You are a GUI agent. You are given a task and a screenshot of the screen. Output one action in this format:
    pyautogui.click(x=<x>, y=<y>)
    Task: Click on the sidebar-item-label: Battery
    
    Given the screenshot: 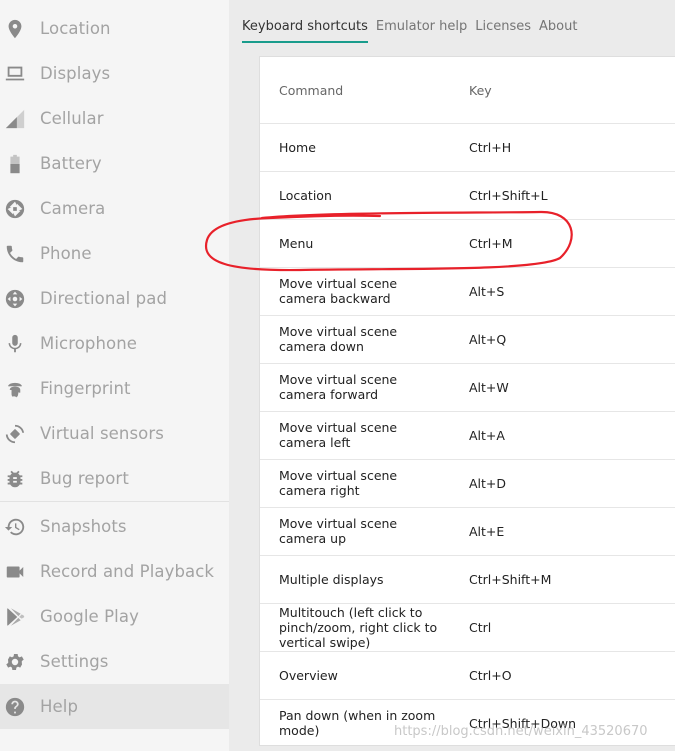 What is the action you would take?
    pyautogui.click(x=71, y=163)
    